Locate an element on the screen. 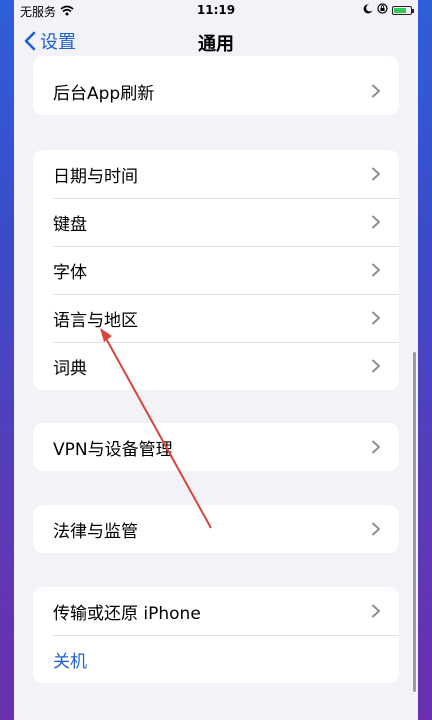 The width and height of the screenshot is (432, 720). row-date-time: 日期与时间 is located at coordinates (216, 174).